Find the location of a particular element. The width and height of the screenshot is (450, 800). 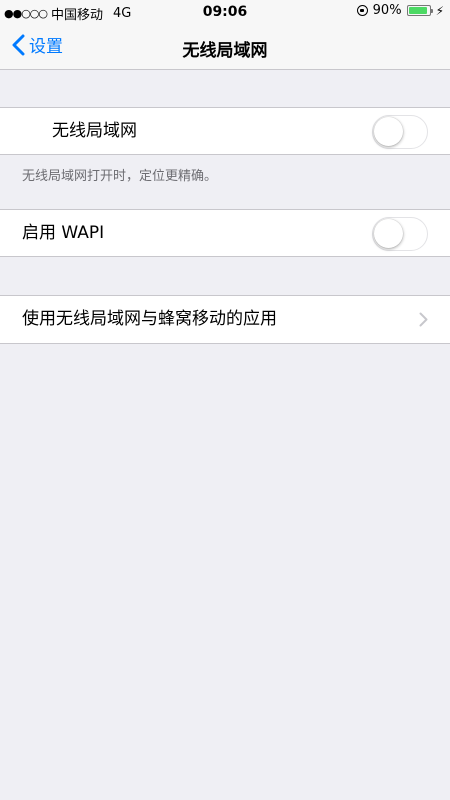

wlan-label: 无线局域网 is located at coordinates (94, 131).